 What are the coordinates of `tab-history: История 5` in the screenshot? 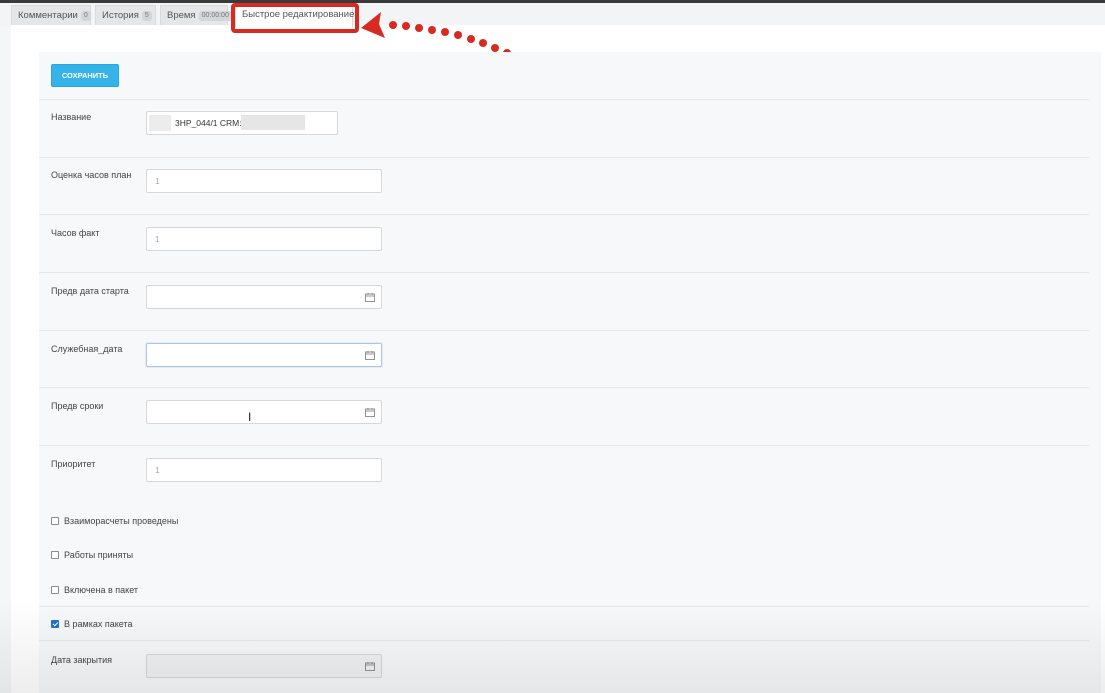 It's located at (125, 15).